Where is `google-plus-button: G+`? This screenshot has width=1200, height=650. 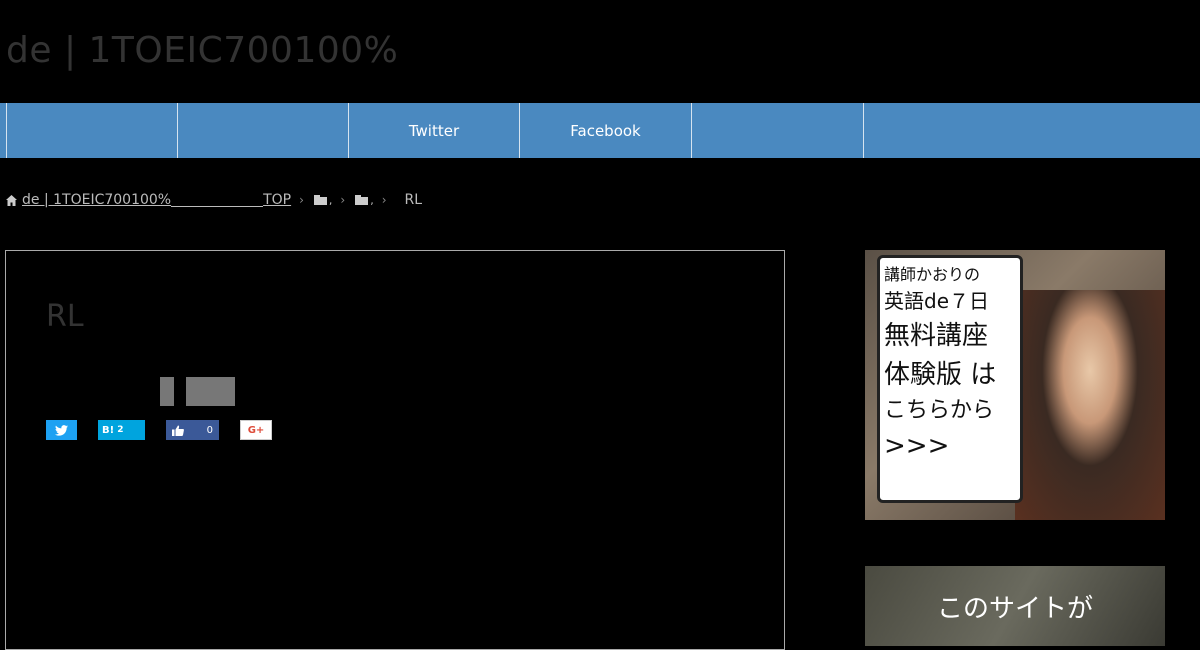
google-plus-button: G+ is located at coordinates (256, 430).